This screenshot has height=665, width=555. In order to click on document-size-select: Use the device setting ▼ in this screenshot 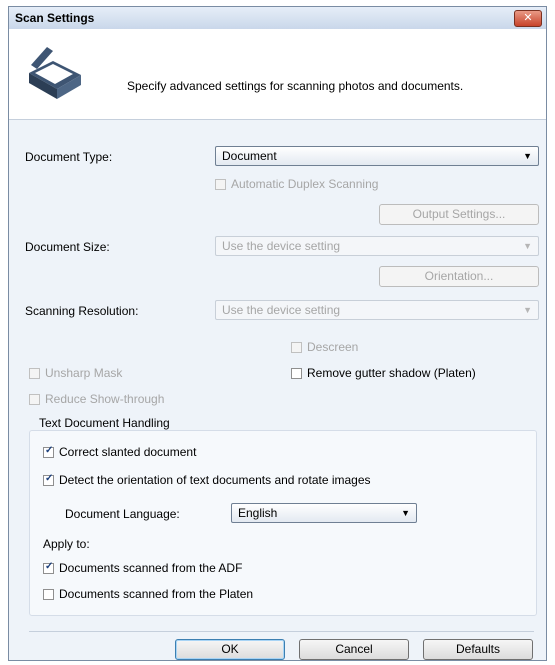, I will do `click(377, 246)`.